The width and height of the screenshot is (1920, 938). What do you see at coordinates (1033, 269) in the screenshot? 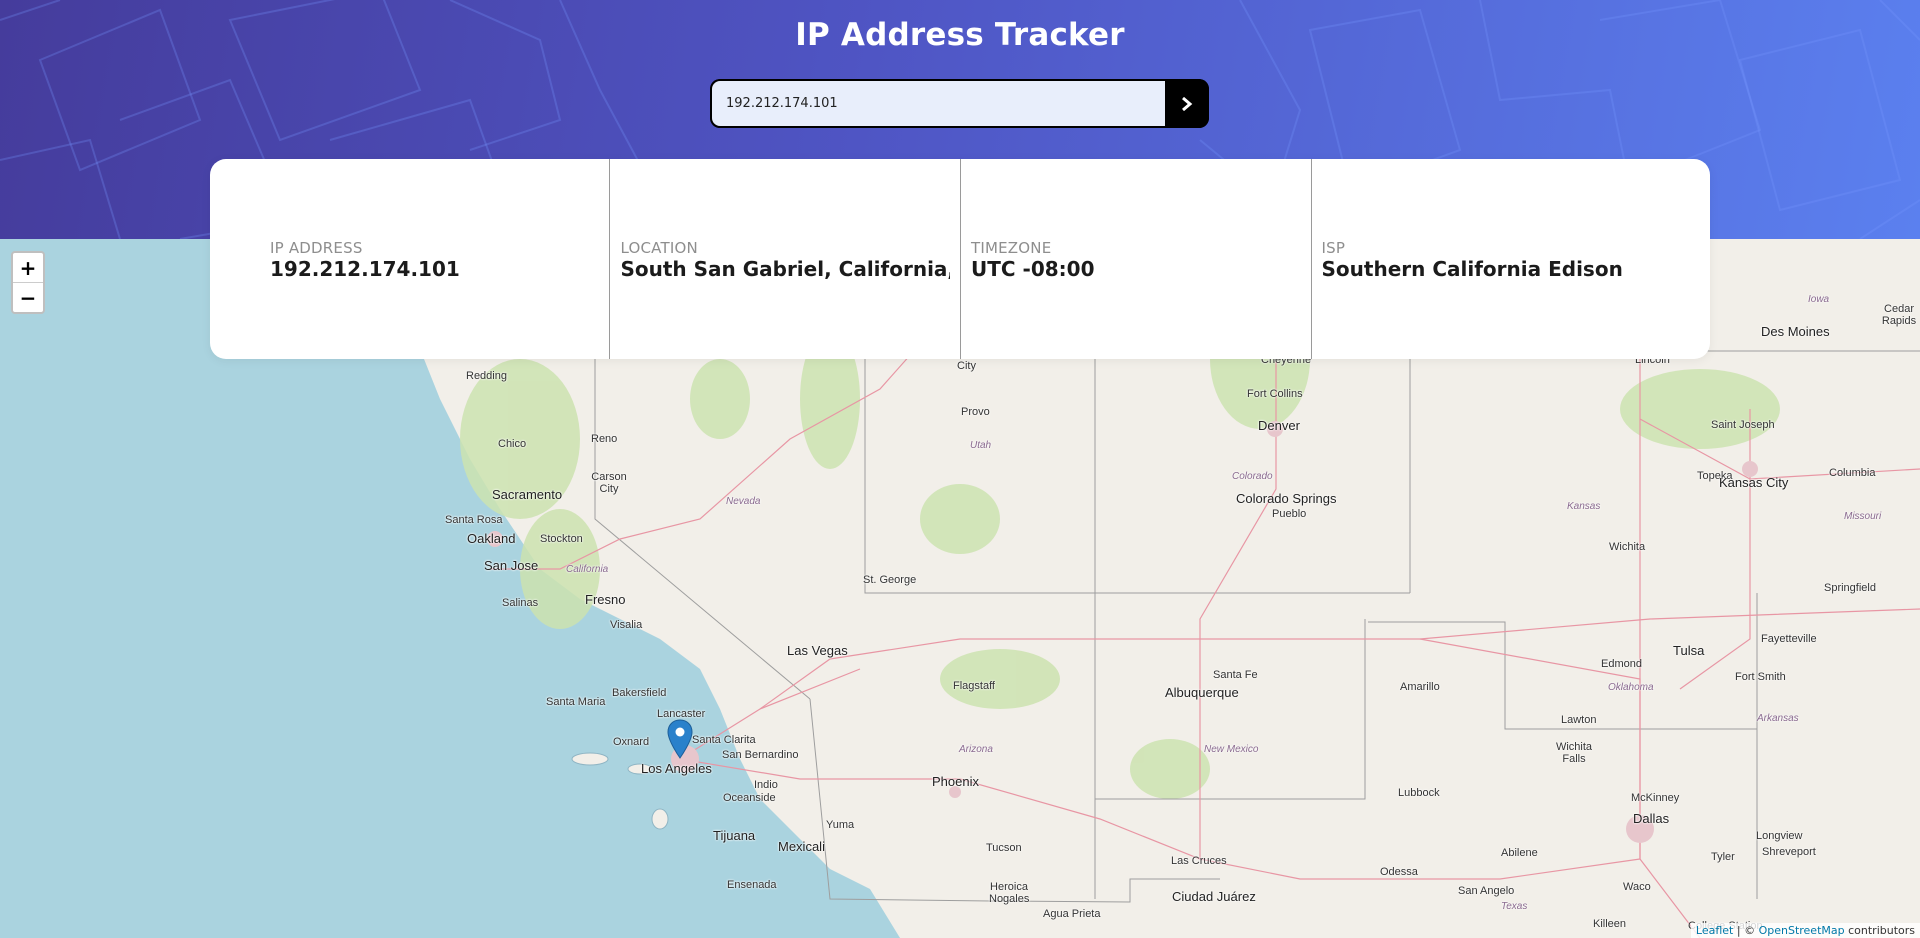
I see `info-value: UTC -08:00` at bounding box center [1033, 269].